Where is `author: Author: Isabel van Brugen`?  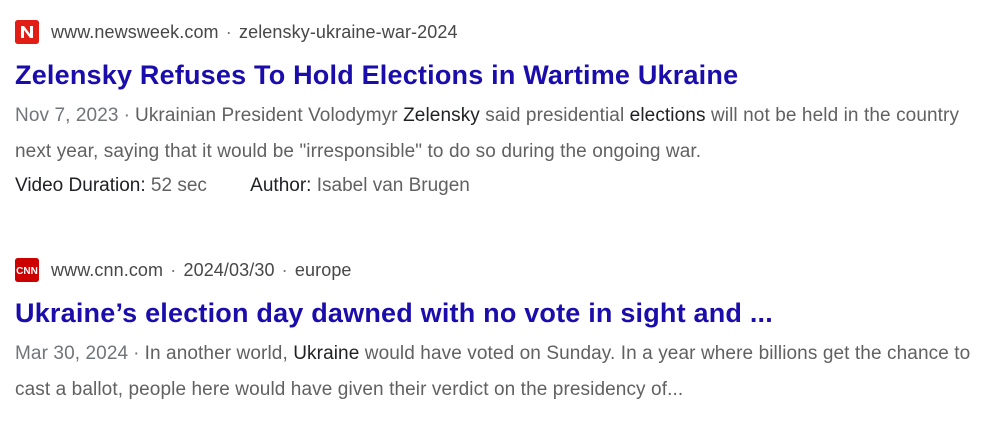 author: Author: Isabel van Brugen is located at coordinates (360, 186).